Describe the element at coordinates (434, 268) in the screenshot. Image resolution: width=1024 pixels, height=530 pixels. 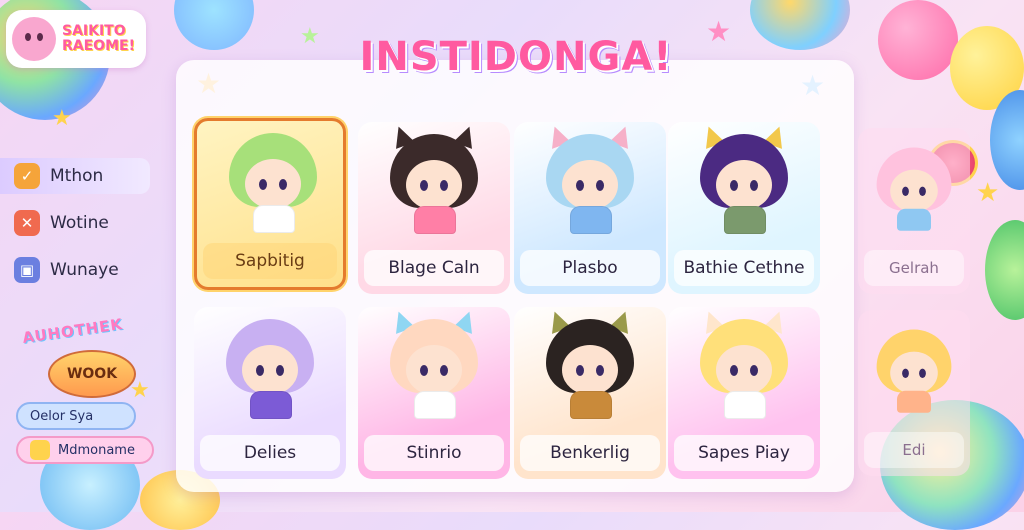
I see `character-name: Blage Caln` at that location.